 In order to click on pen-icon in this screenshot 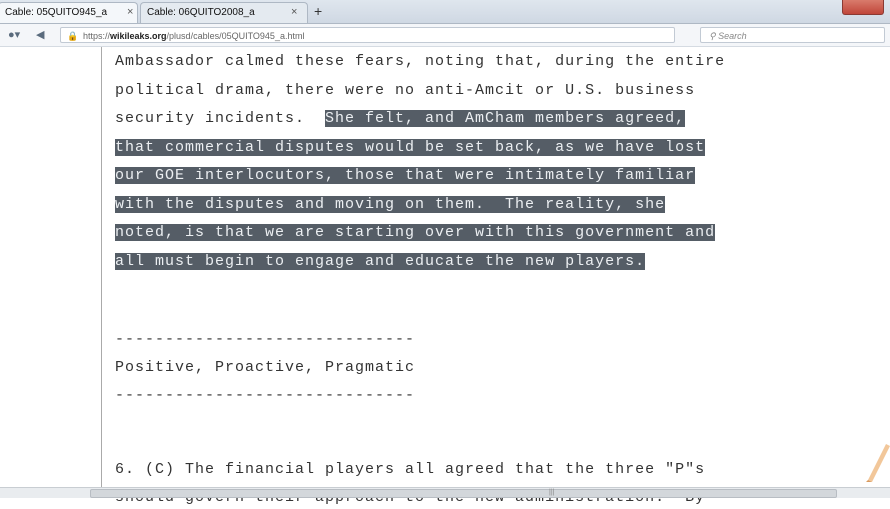, I will do `click(878, 463)`.